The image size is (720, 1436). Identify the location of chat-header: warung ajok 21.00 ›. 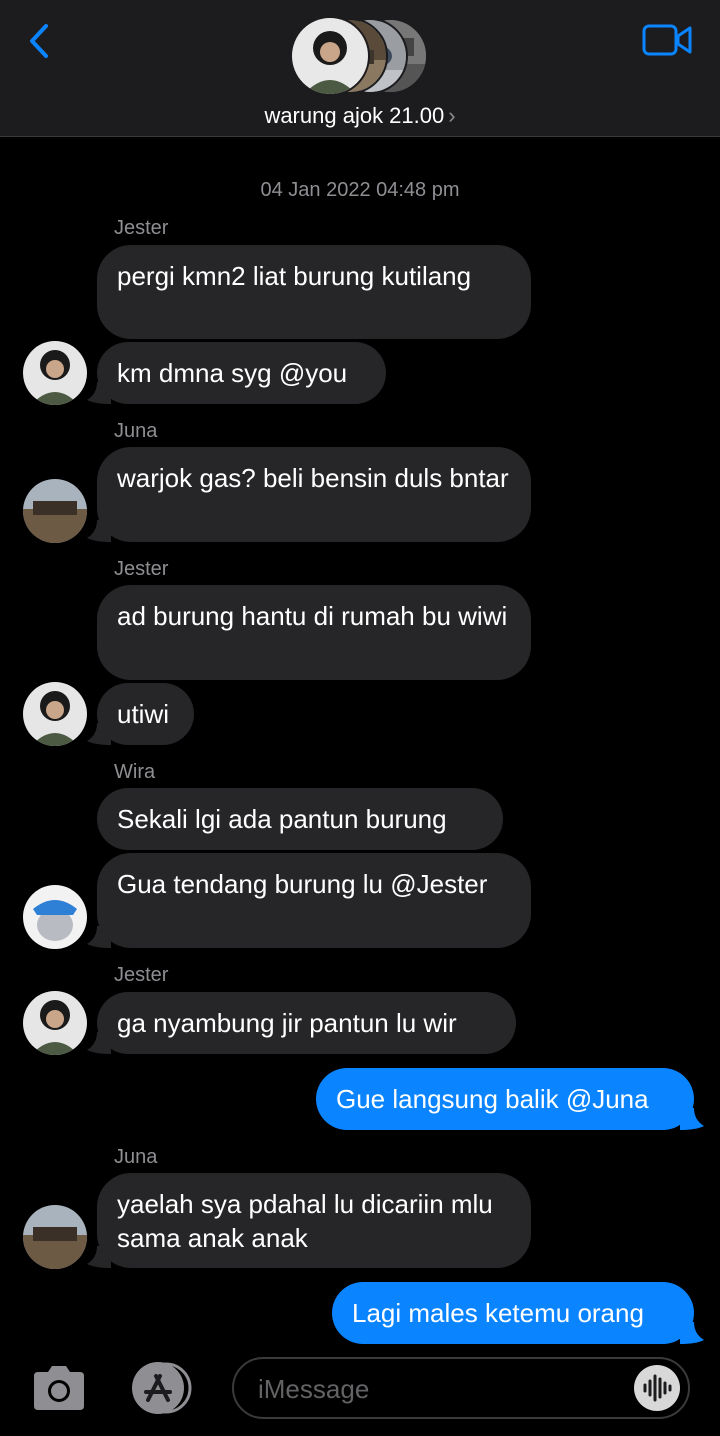
(360, 68).